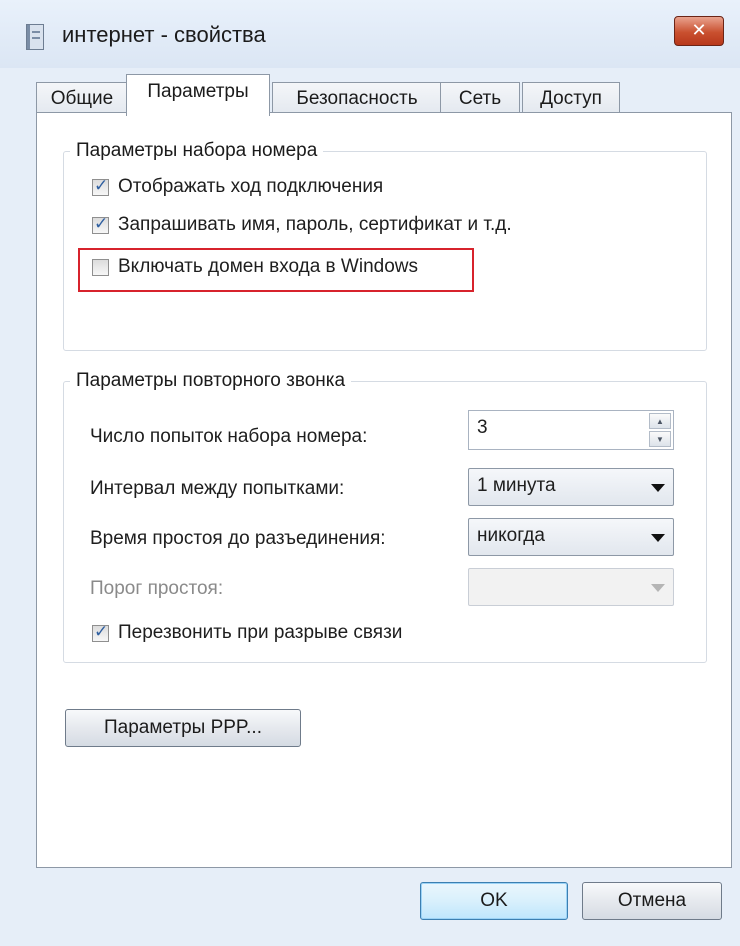  Describe the element at coordinates (699, 31) in the screenshot. I see `close-button: ✕` at that location.